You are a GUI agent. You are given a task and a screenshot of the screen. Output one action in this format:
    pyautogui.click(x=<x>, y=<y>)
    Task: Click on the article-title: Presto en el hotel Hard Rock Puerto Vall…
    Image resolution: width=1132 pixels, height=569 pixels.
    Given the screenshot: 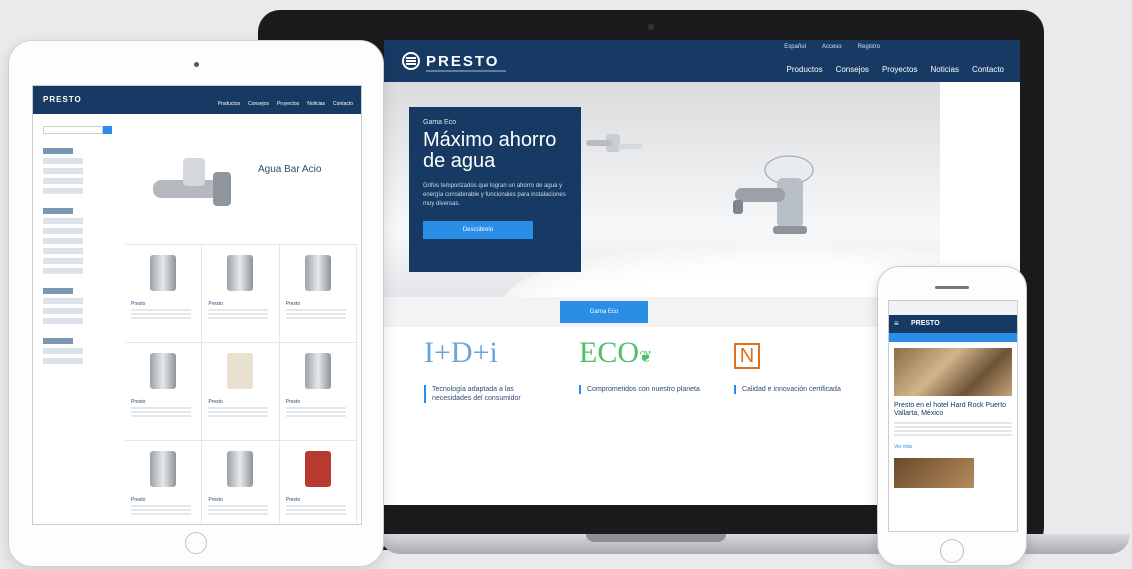 What is the action you would take?
    pyautogui.click(x=953, y=410)
    